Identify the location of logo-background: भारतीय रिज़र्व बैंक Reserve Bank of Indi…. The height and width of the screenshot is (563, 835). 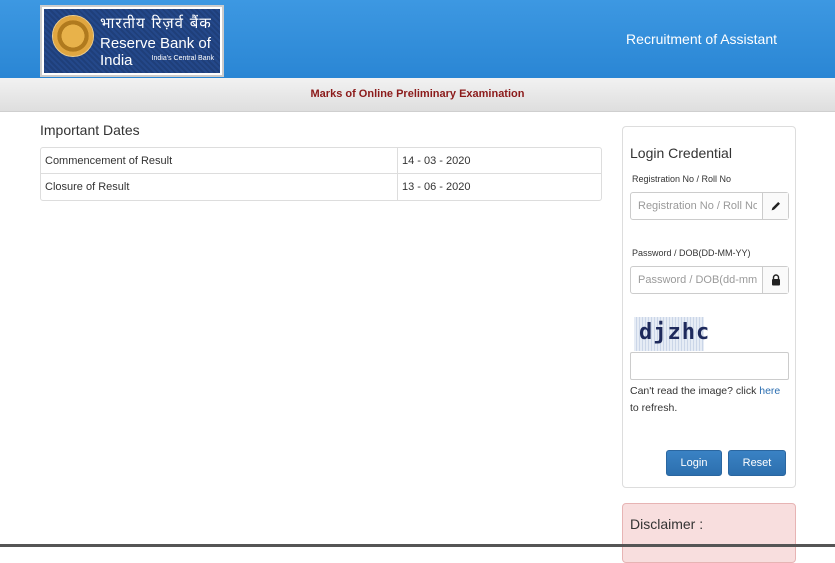
(132, 41).